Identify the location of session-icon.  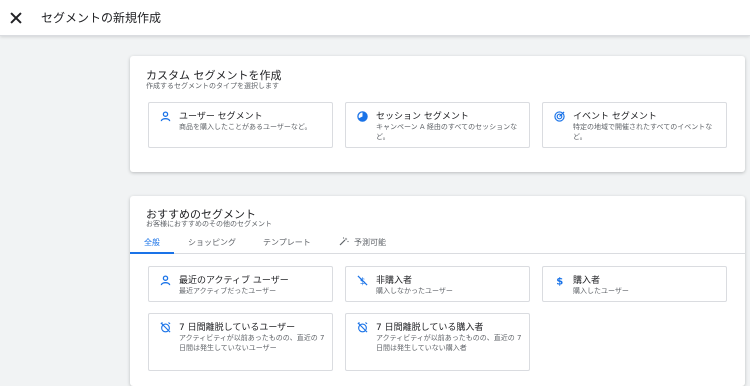
(362, 116).